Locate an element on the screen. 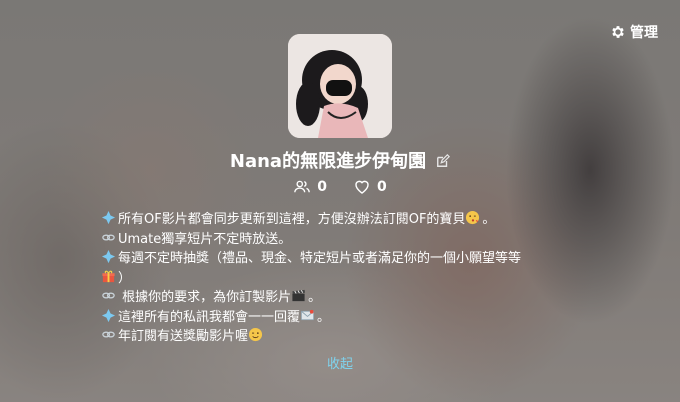 This screenshot has width=680, height=402. users-icon is located at coordinates (302, 186).